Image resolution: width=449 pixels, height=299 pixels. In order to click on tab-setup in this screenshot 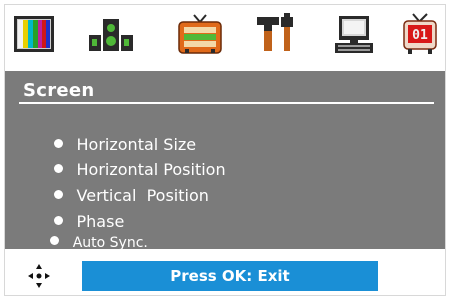, I will do `click(276, 36)`.